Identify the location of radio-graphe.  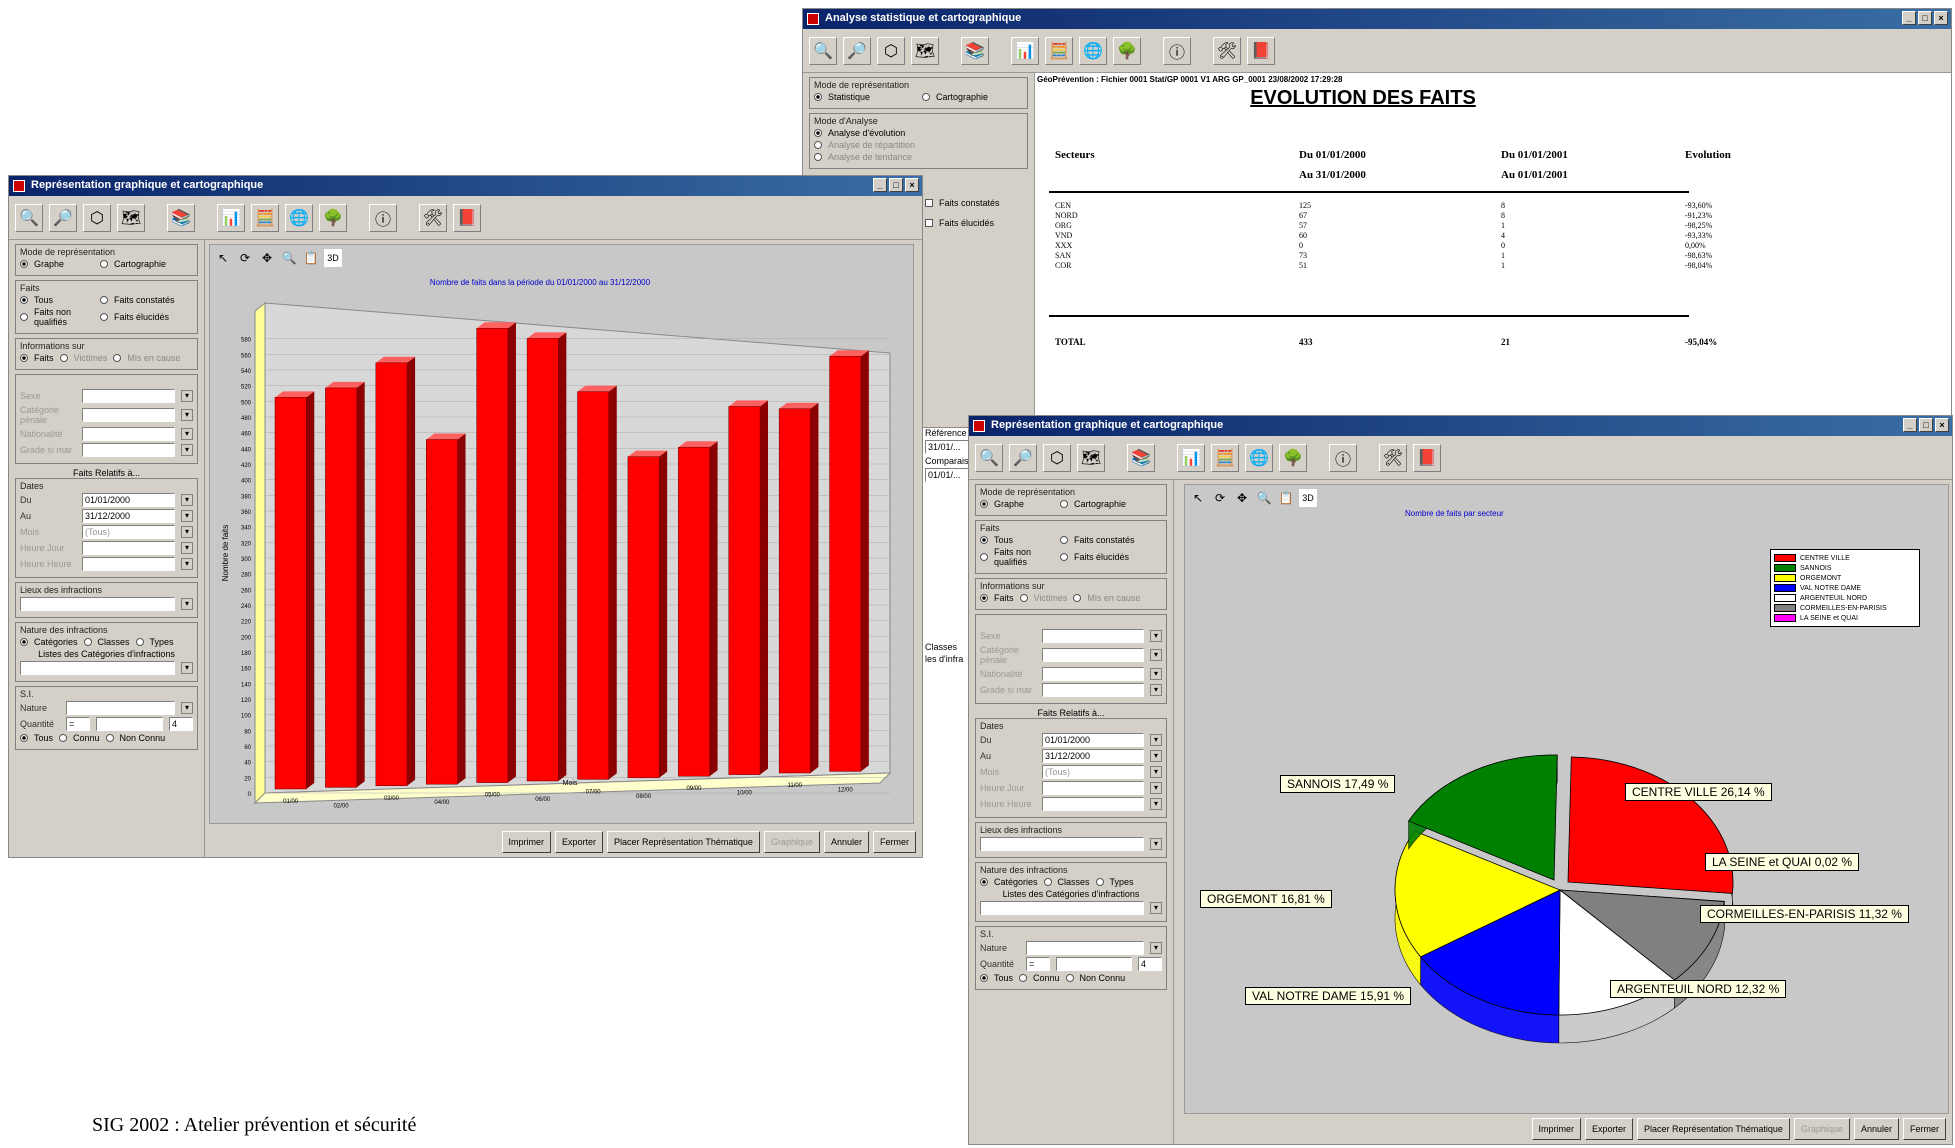
(984, 504).